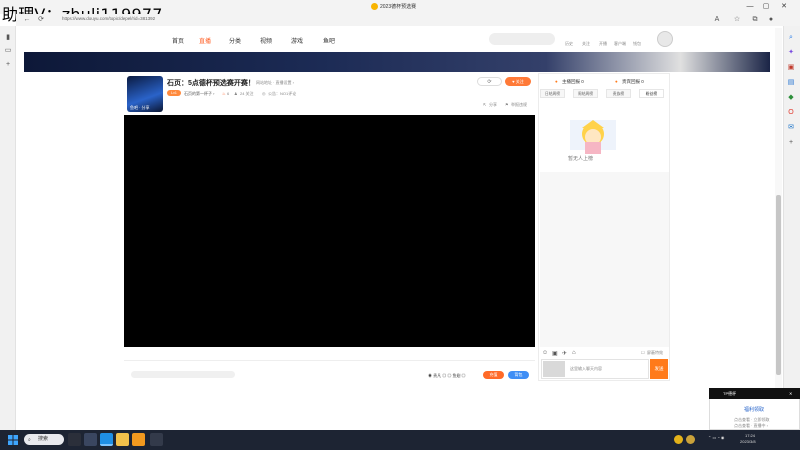 The image size is (800, 450). I want to click on collections-icon: ⧉, so click(755, 20).